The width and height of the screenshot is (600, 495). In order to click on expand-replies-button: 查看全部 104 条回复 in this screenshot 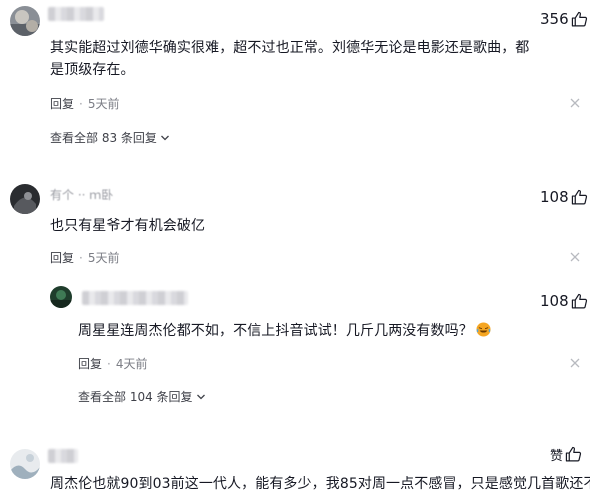, I will do `click(142, 396)`.